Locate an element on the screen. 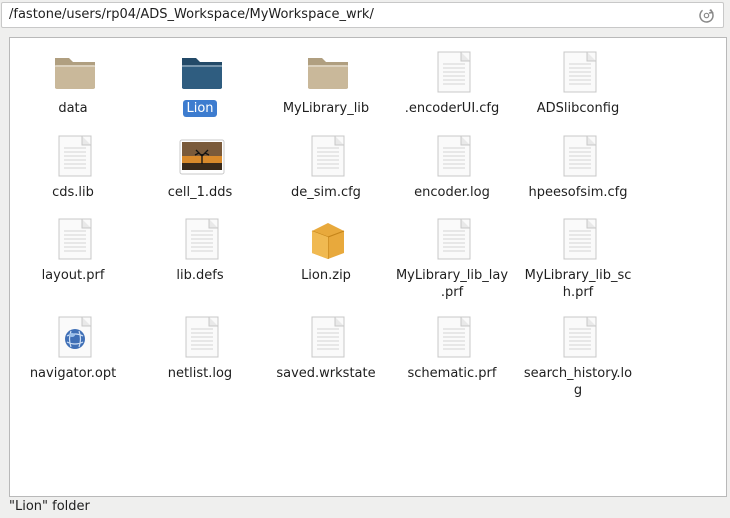  refresh-icon is located at coordinates (706, 15).